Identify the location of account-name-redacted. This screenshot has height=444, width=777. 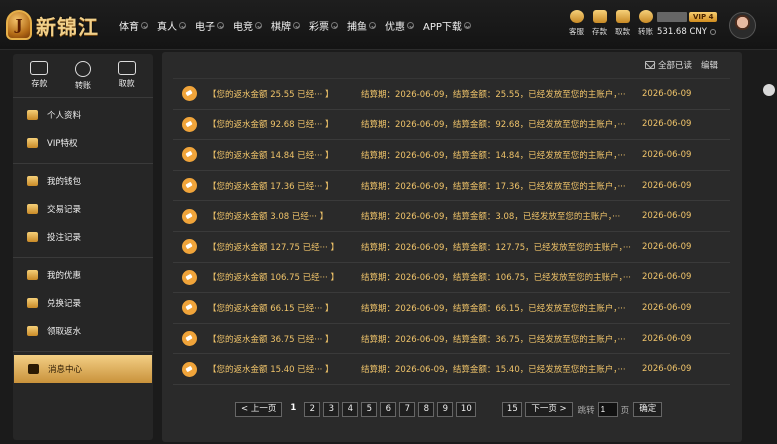
(672, 17).